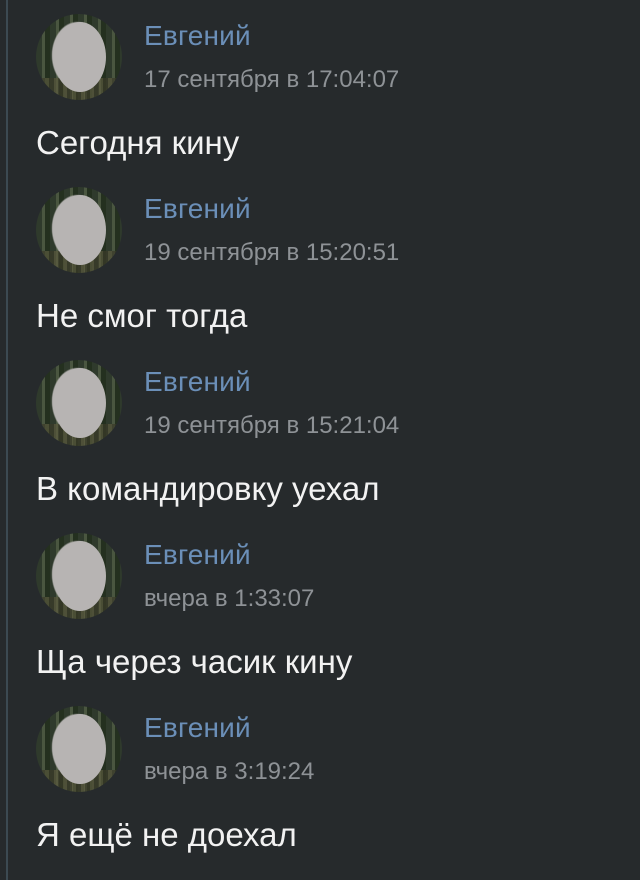 This screenshot has width=640, height=880. What do you see at coordinates (166, 834) in the screenshot?
I see `message-text: Я ещё не доехал` at bounding box center [166, 834].